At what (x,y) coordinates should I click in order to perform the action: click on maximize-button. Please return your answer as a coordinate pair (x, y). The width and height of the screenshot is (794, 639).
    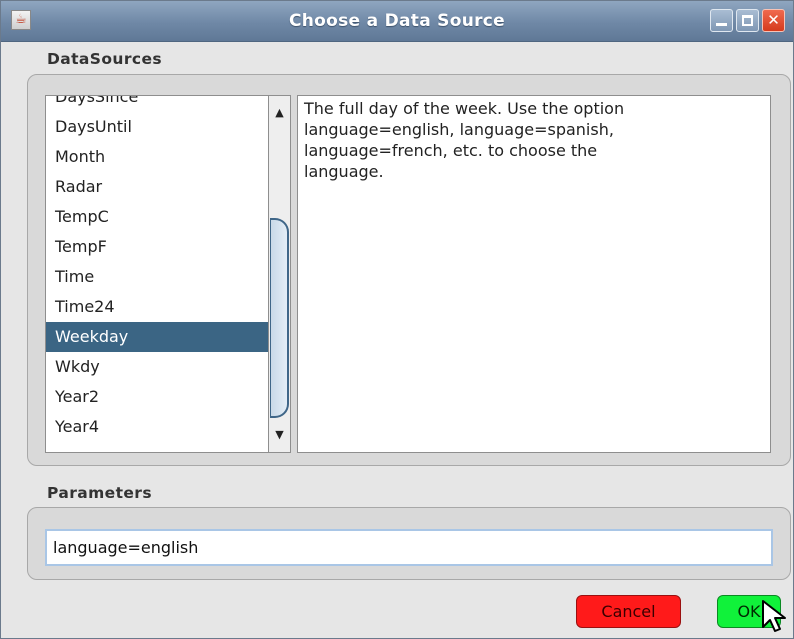
    Looking at the image, I should click on (747, 20).